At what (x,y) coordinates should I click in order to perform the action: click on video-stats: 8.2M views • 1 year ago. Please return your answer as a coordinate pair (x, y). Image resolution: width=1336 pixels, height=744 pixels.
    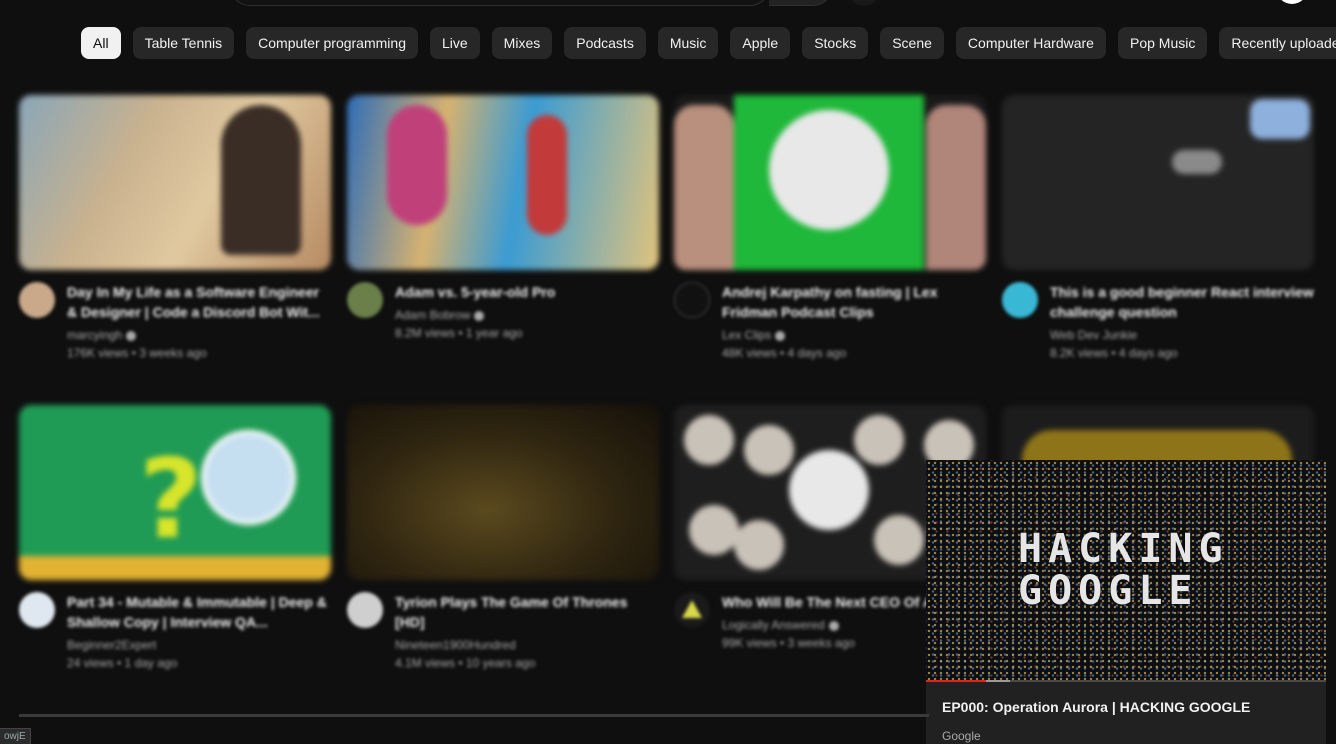
    Looking at the image, I should click on (459, 333).